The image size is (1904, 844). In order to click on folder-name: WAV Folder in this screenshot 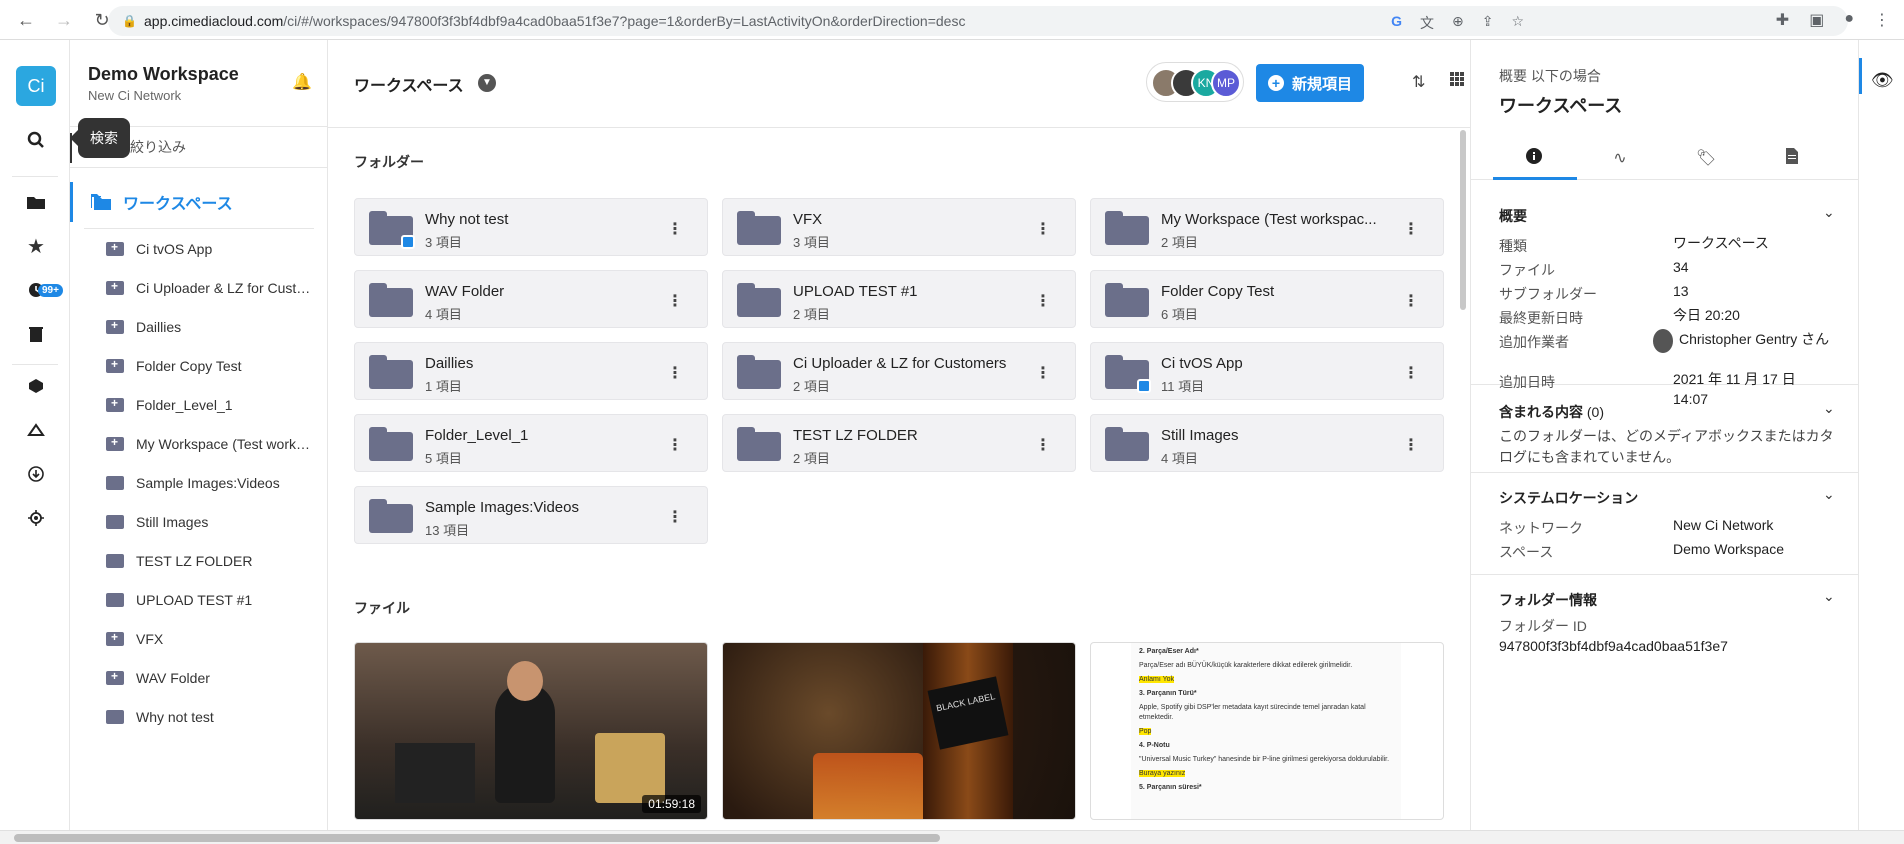, I will do `click(465, 291)`.